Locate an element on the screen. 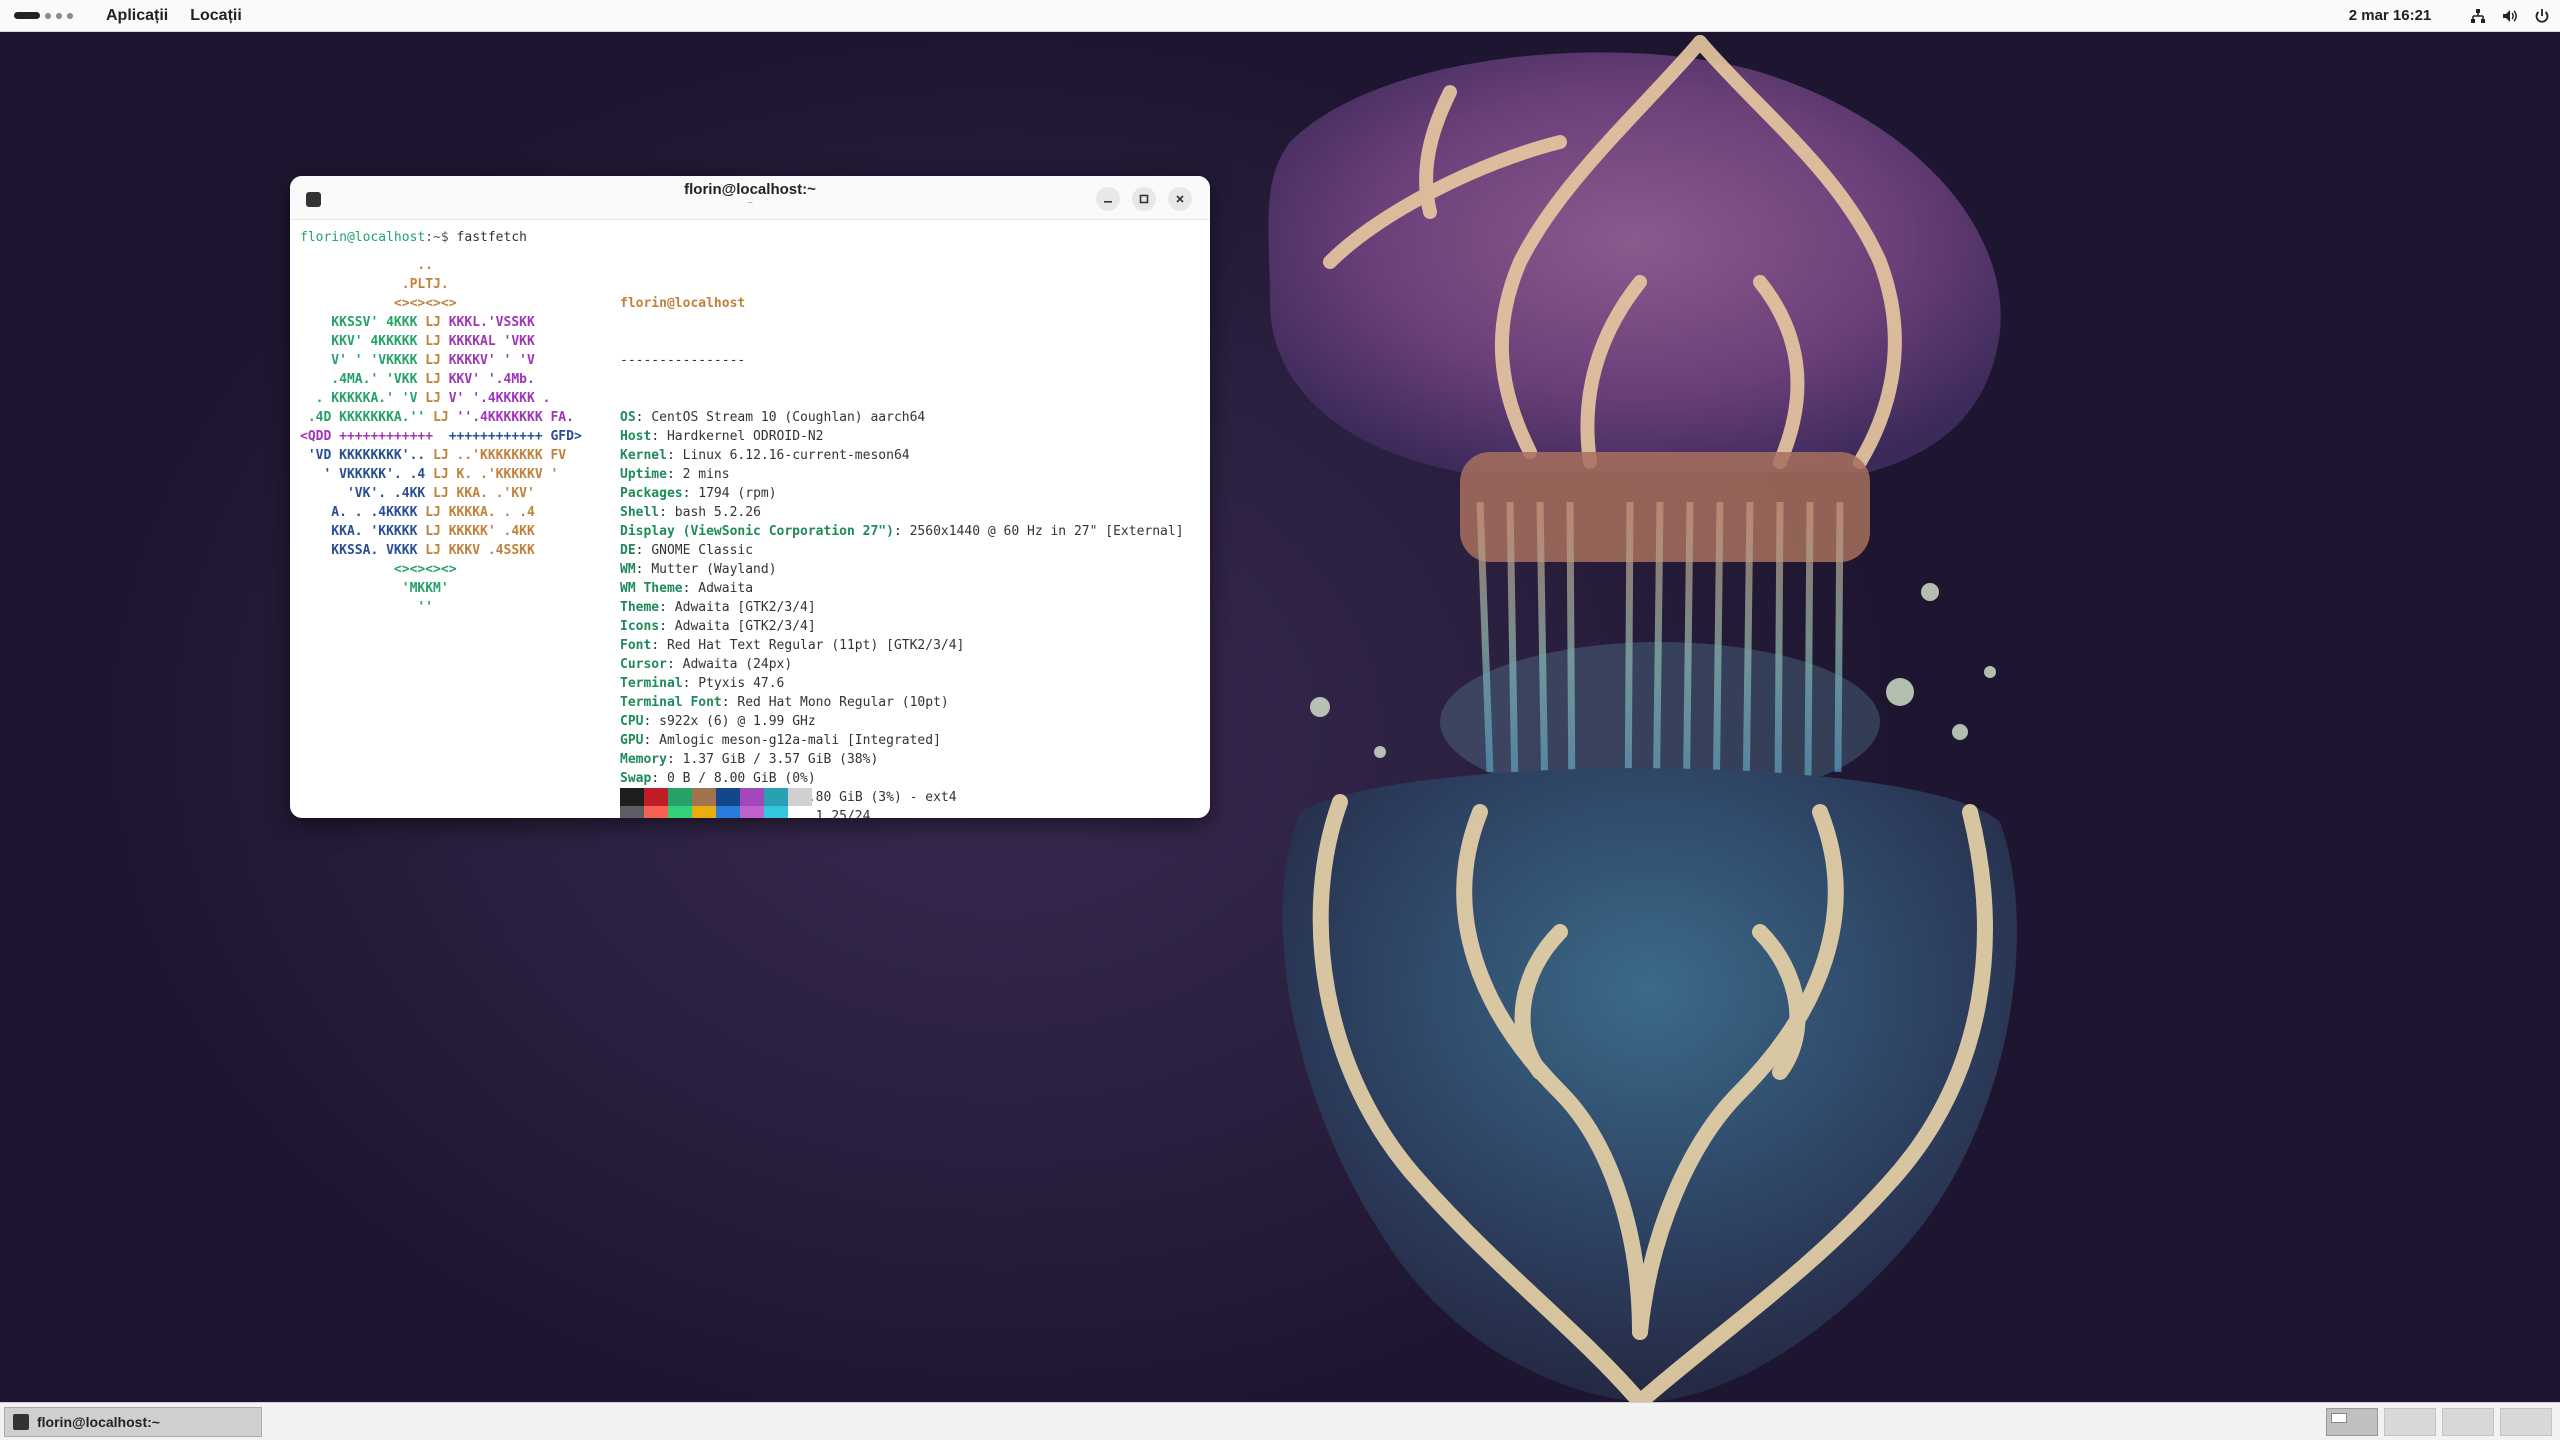  terminal-titlebar: florin@localhost:~ ~ is located at coordinates (750, 198).